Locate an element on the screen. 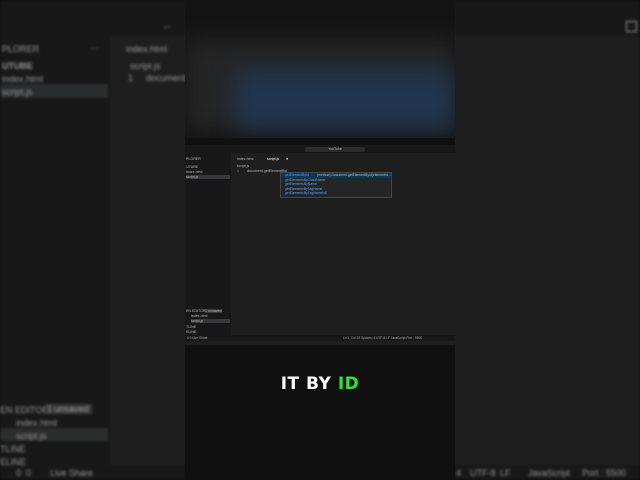  line-number: 1 is located at coordinates (131, 78).